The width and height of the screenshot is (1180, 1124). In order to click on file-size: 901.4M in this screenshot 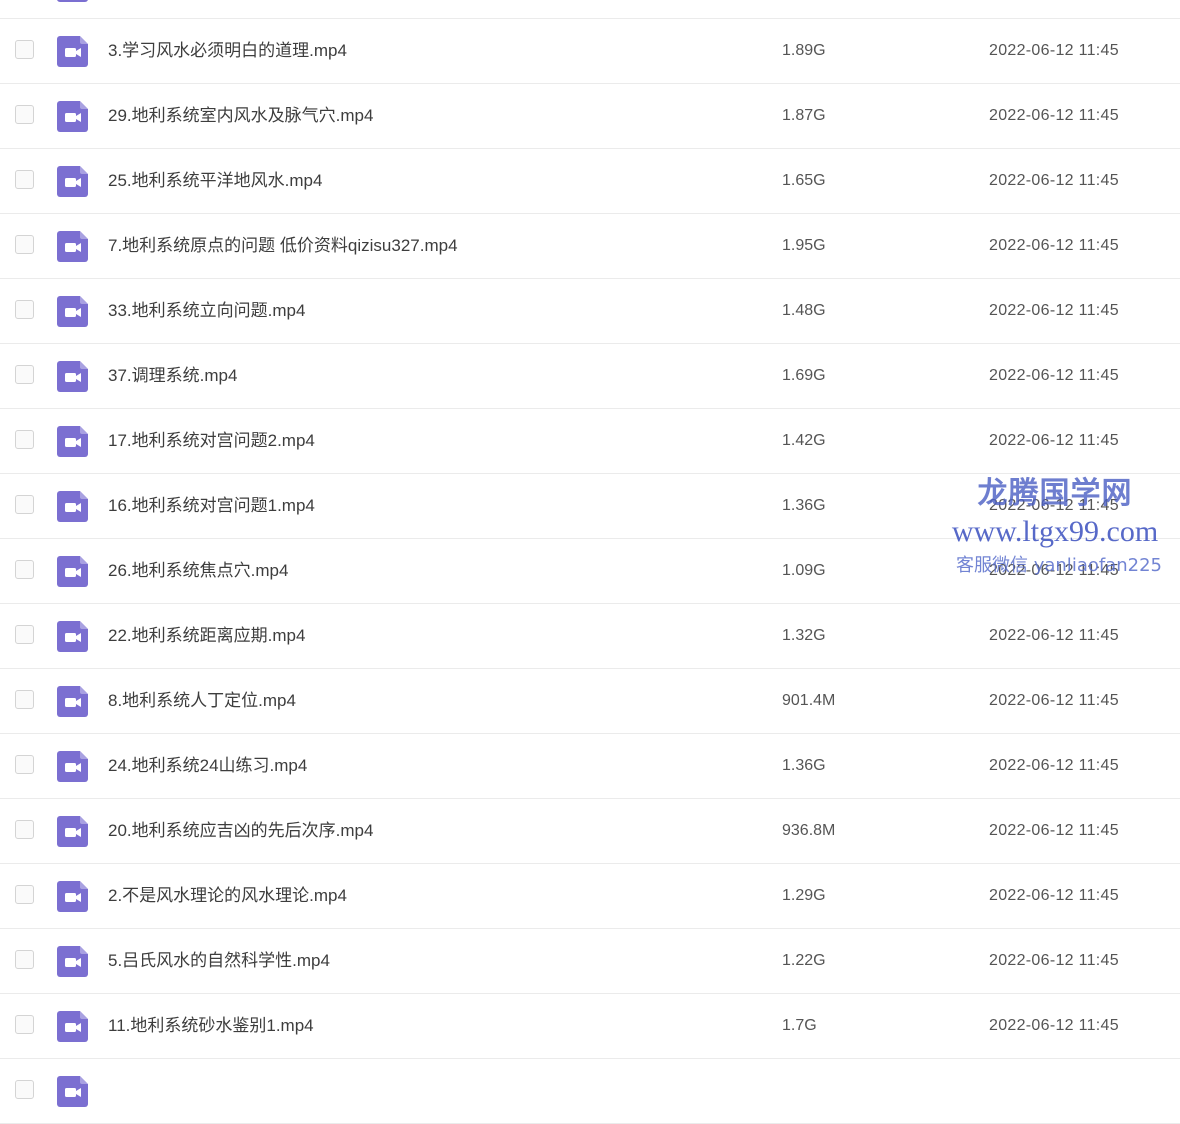, I will do `click(809, 700)`.